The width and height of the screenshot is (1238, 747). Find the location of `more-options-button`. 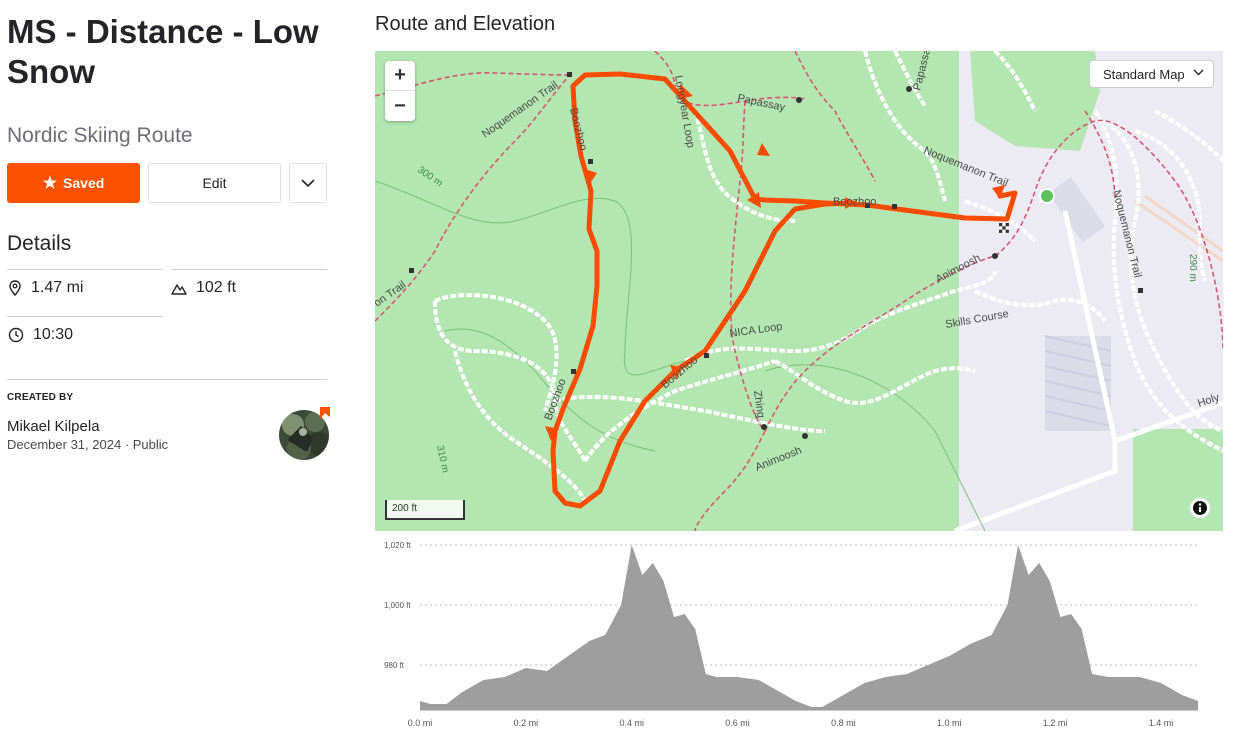

more-options-button is located at coordinates (308, 183).